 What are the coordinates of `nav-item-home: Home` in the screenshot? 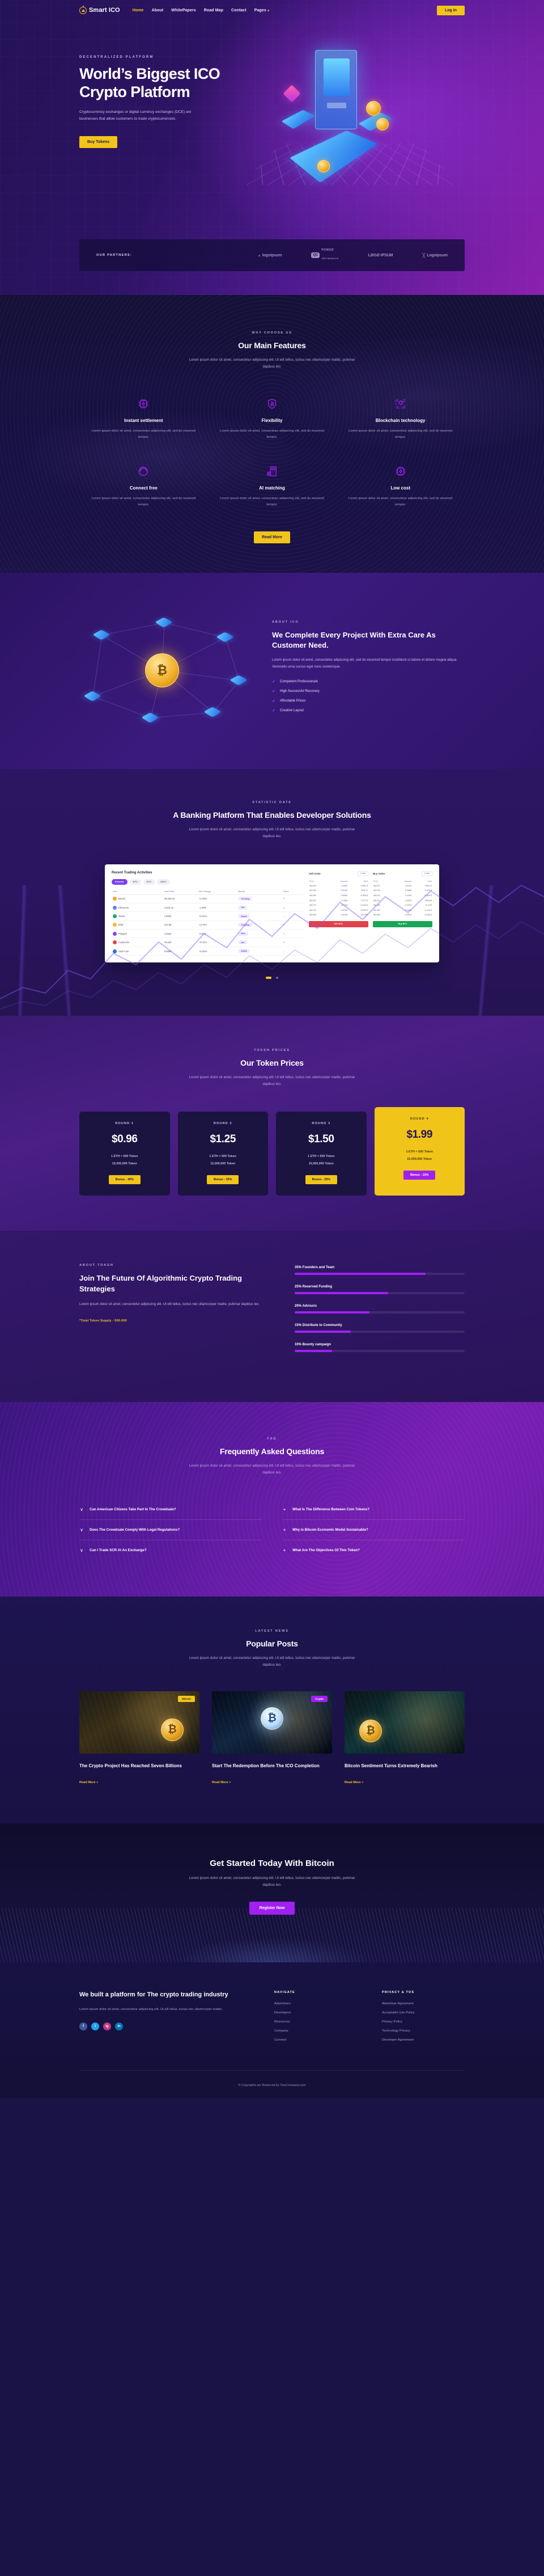 It's located at (138, 10).